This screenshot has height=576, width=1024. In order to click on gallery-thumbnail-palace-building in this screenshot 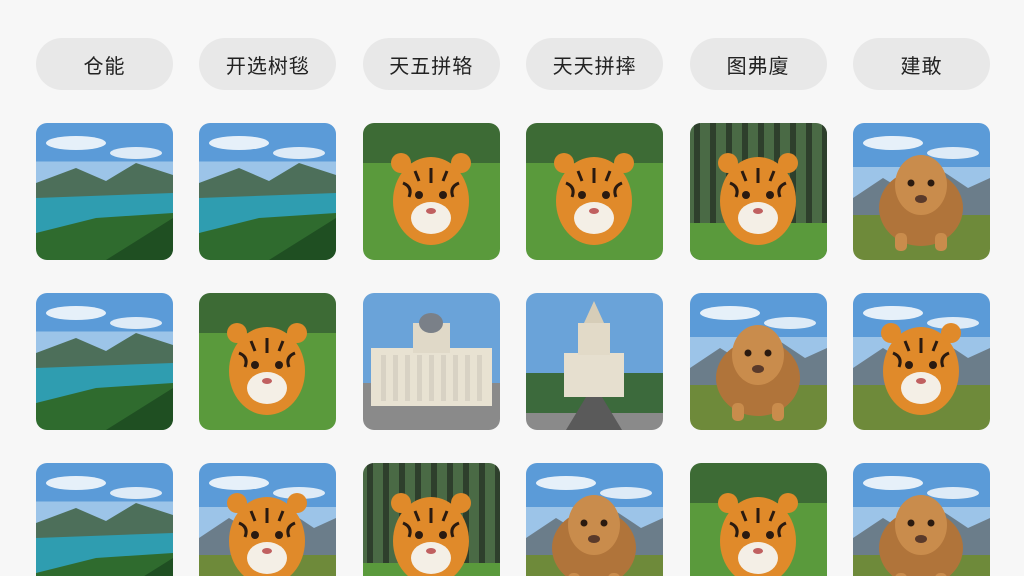, I will do `click(431, 361)`.